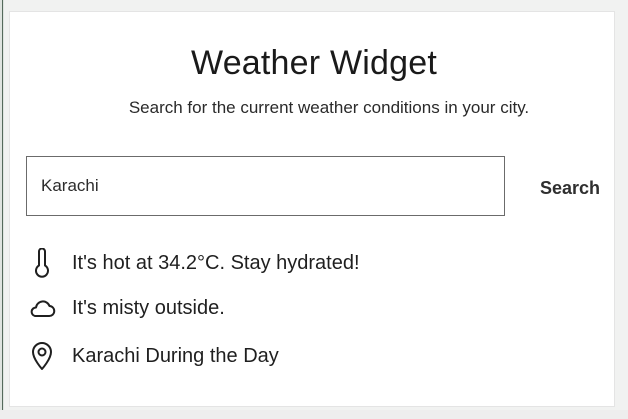 This screenshot has height=419, width=628. I want to click on temperature-result: It's hot at 34.2°C. Stay hydrated!, so click(306, 263).